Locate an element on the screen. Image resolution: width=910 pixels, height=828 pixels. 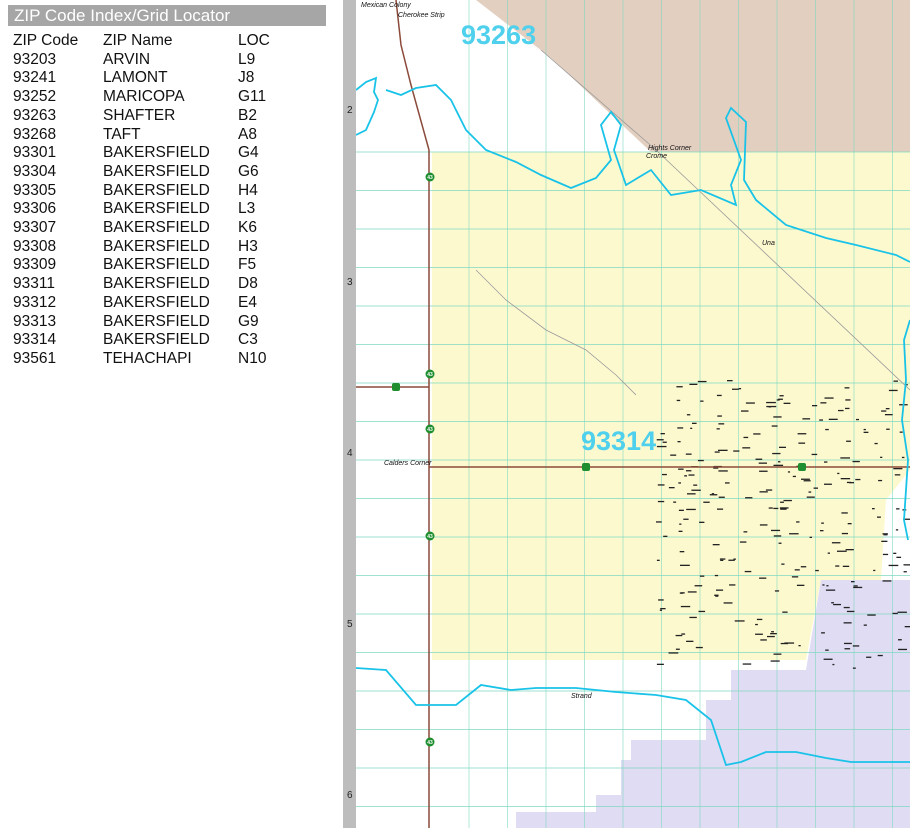
column-header-zip-code: ZIP Code is located at coordinates (46, 40).